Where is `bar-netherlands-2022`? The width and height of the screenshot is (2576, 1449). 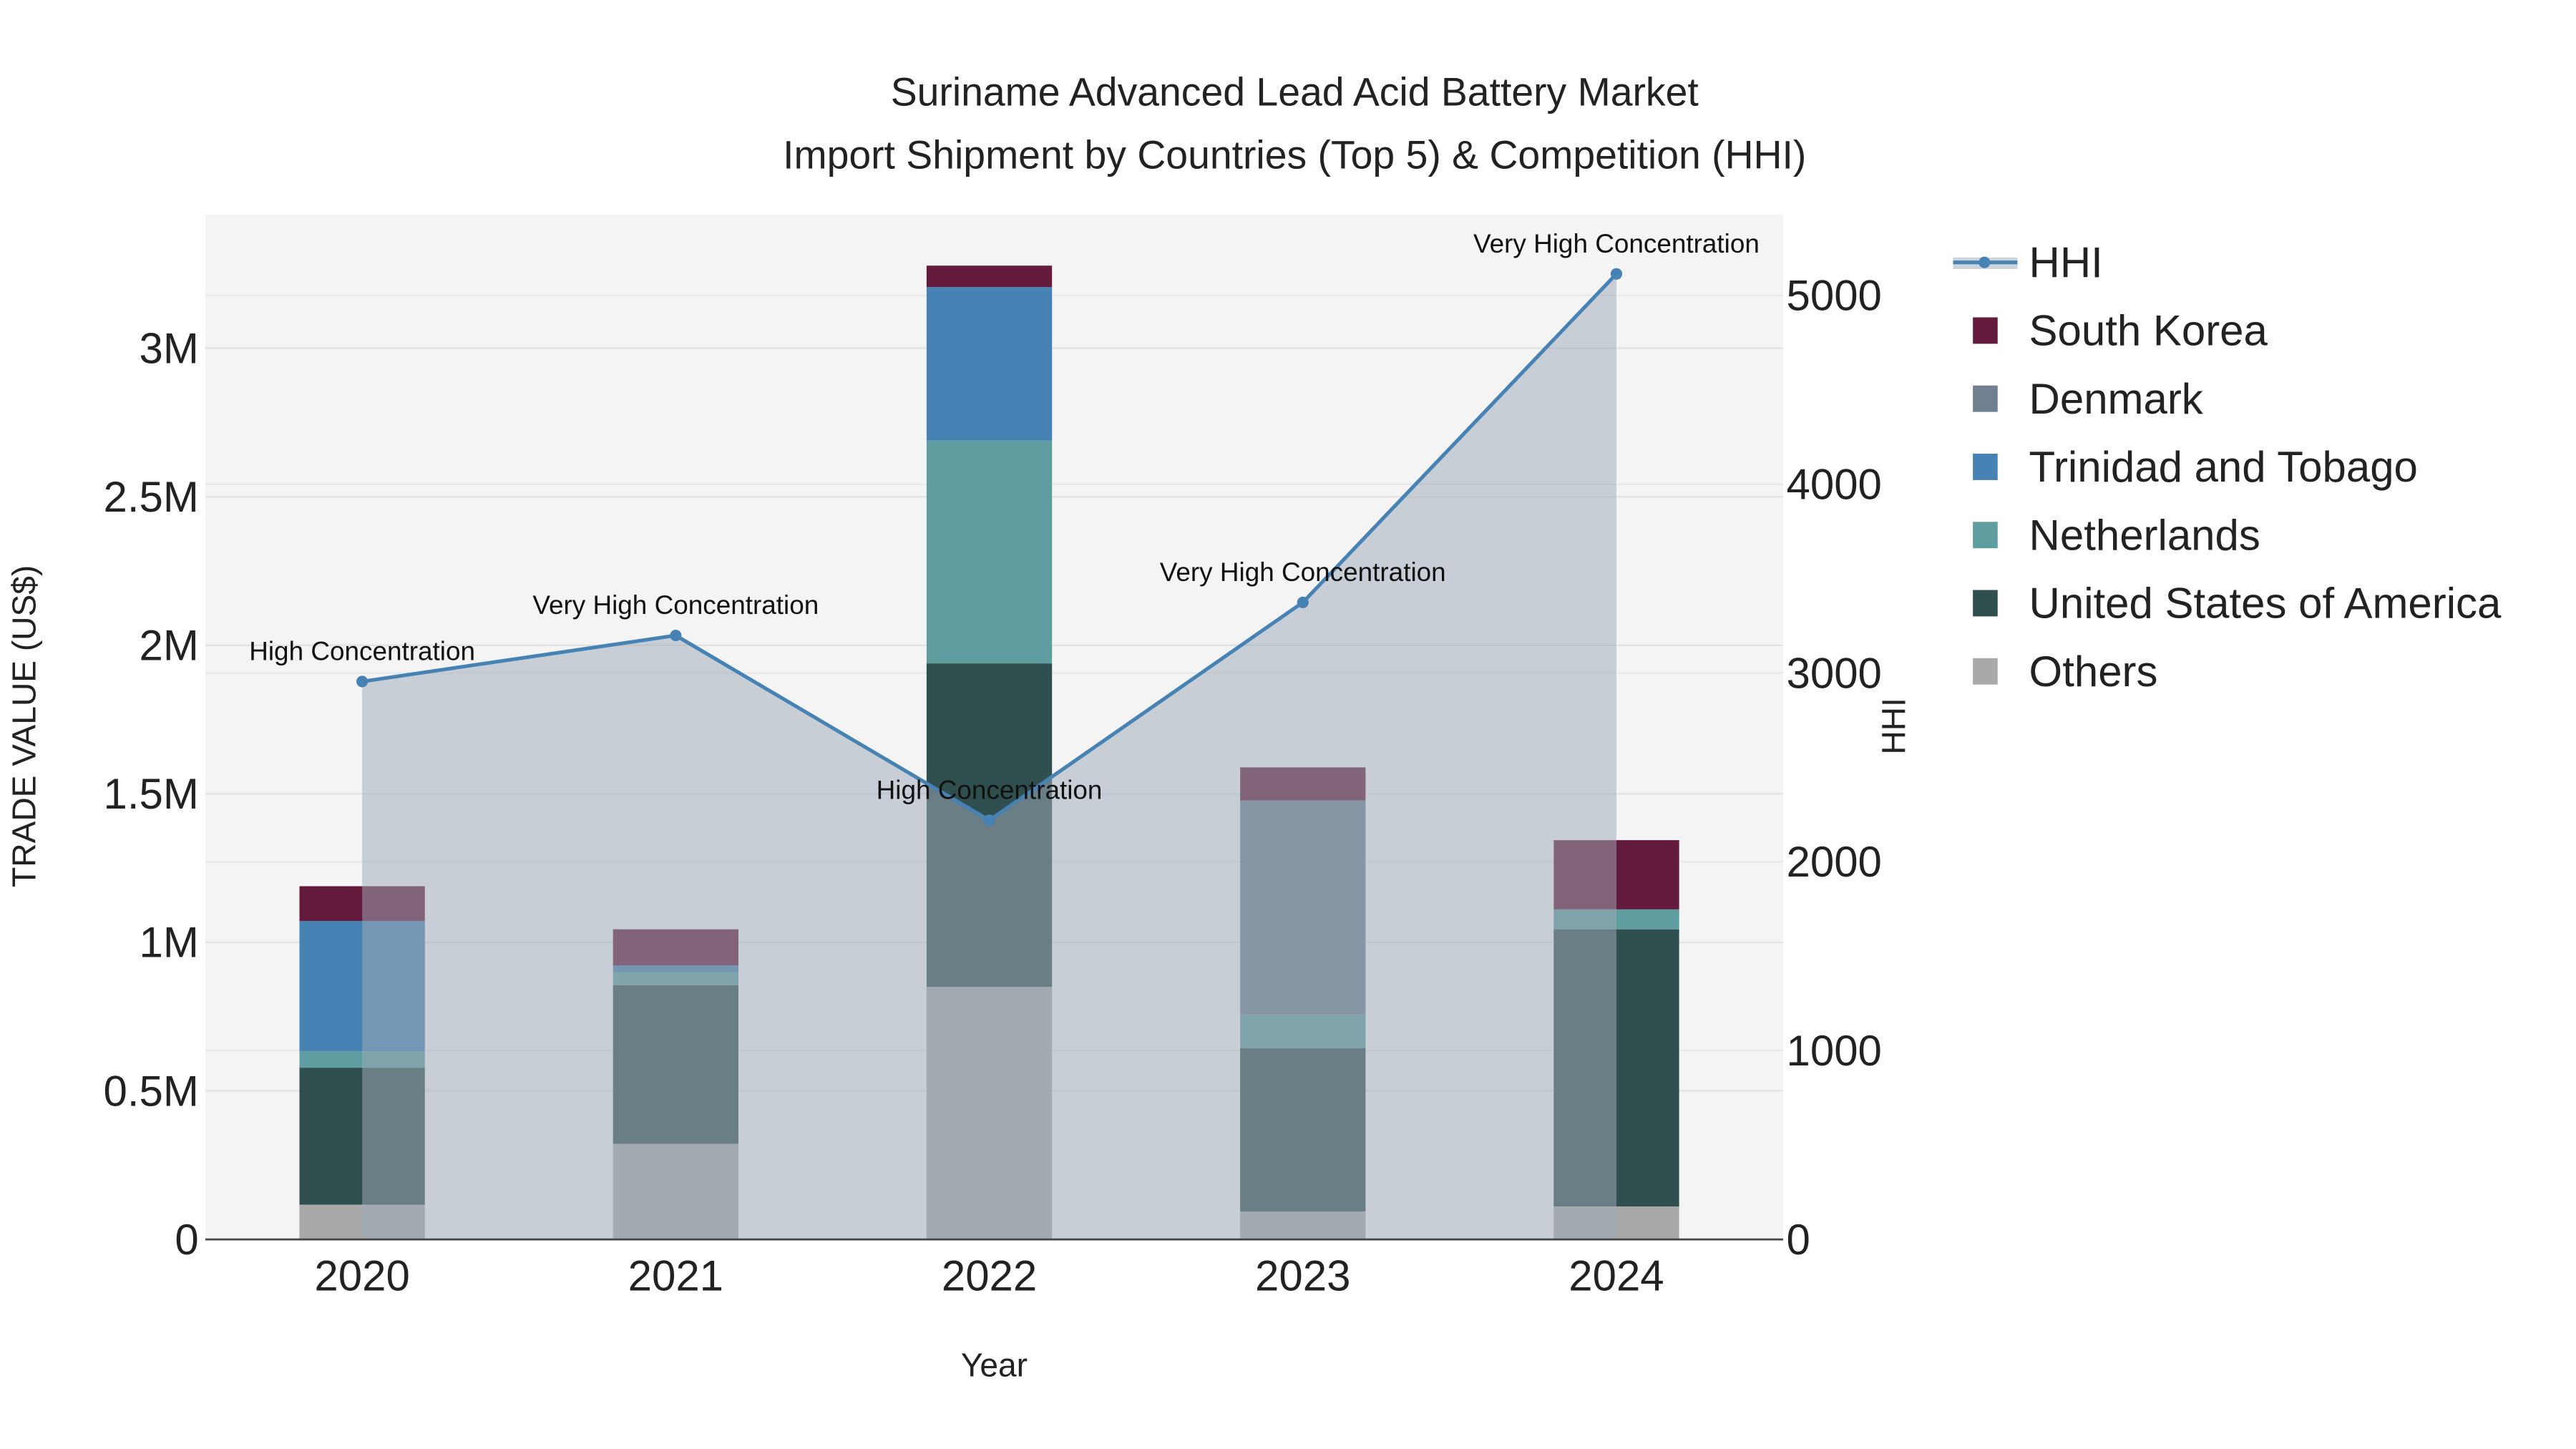 bar-netherlands-2022 is located at coordinates (989, 552).